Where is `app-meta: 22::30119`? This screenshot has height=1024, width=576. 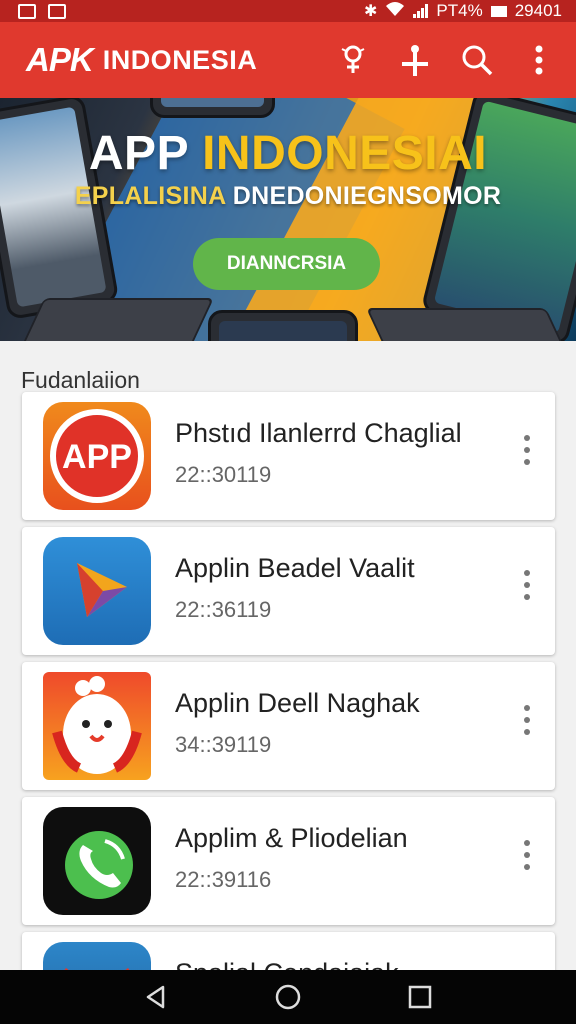
app-meta: 22::30119 is located at coordinates (223, 474).